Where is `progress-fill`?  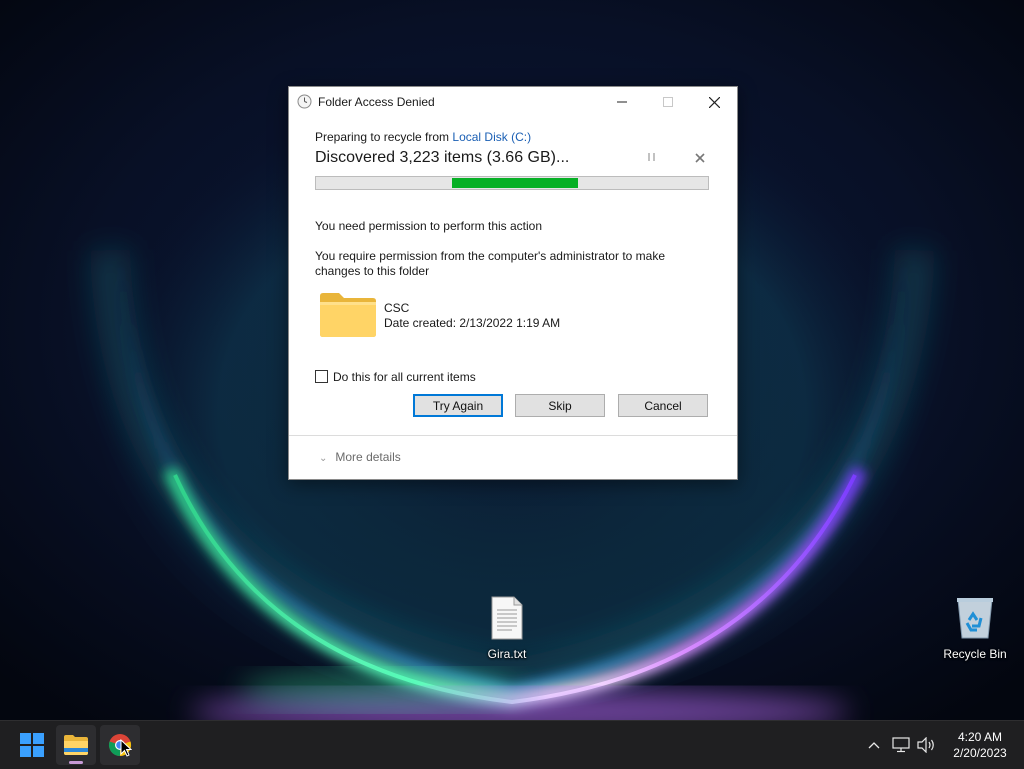
progress-fill is located at coordinates (515, 183).